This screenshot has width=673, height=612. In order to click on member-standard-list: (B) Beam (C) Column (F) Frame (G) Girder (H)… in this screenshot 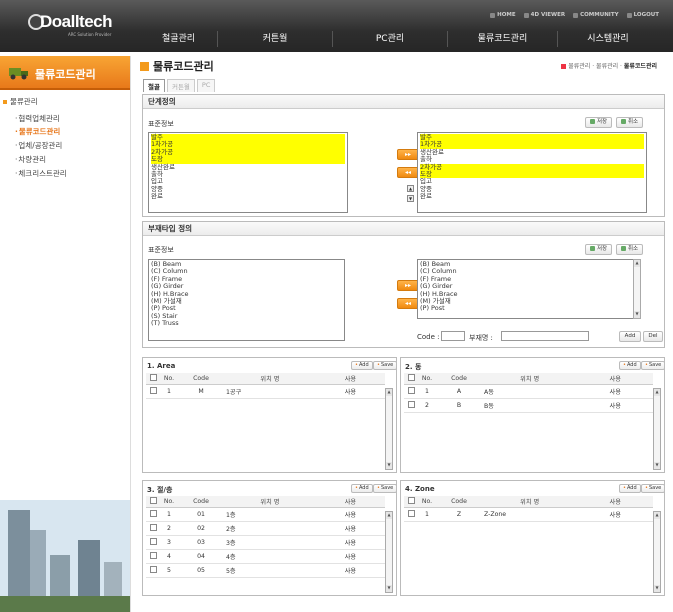, I will do `click(246, 300)`.